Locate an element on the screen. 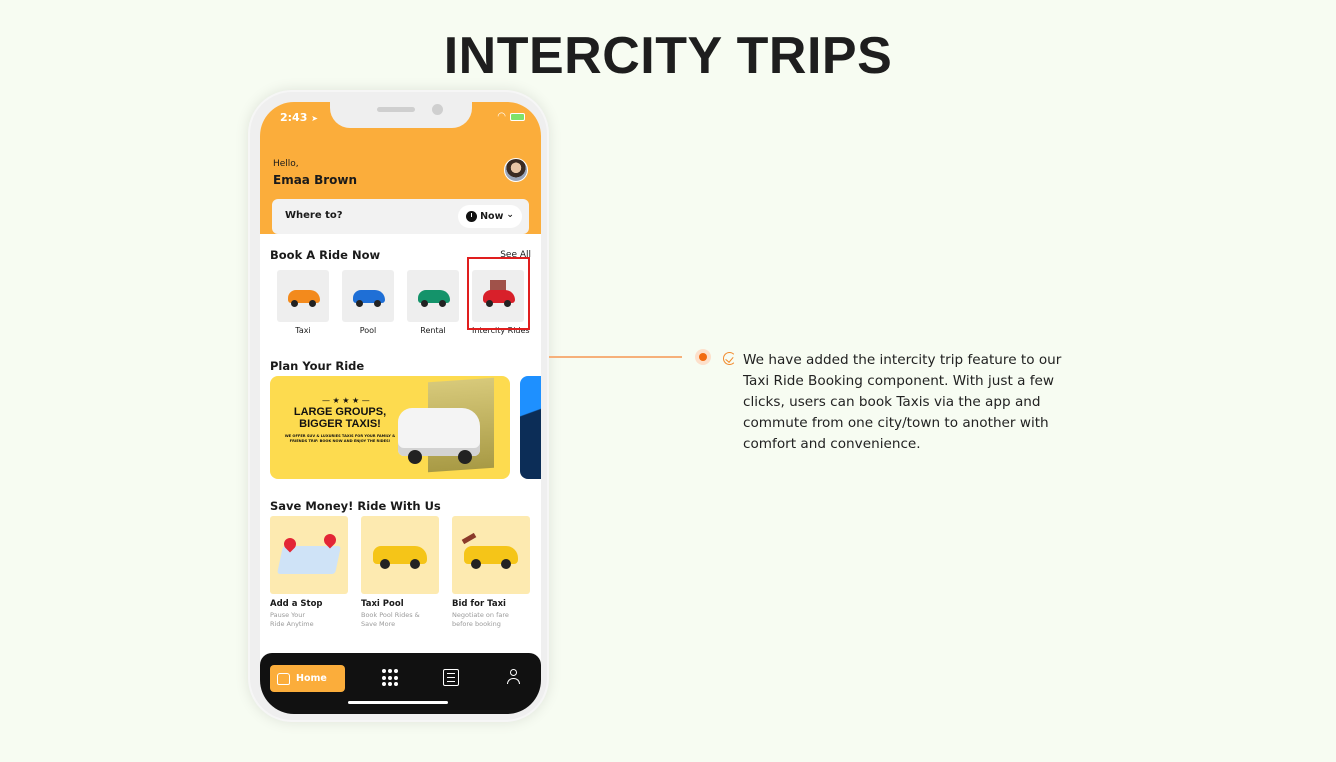 This screenshot has height=762, width=1336. home-indicator is located at coordinates (398, 702).